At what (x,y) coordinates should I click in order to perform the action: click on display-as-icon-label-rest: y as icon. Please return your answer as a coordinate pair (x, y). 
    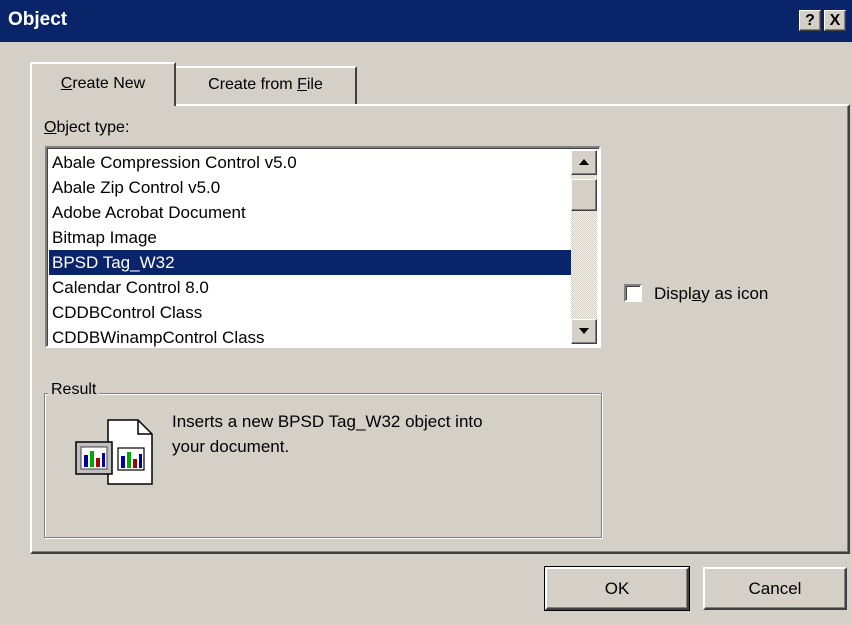
    Looking at the image, I should click on (735, 293).